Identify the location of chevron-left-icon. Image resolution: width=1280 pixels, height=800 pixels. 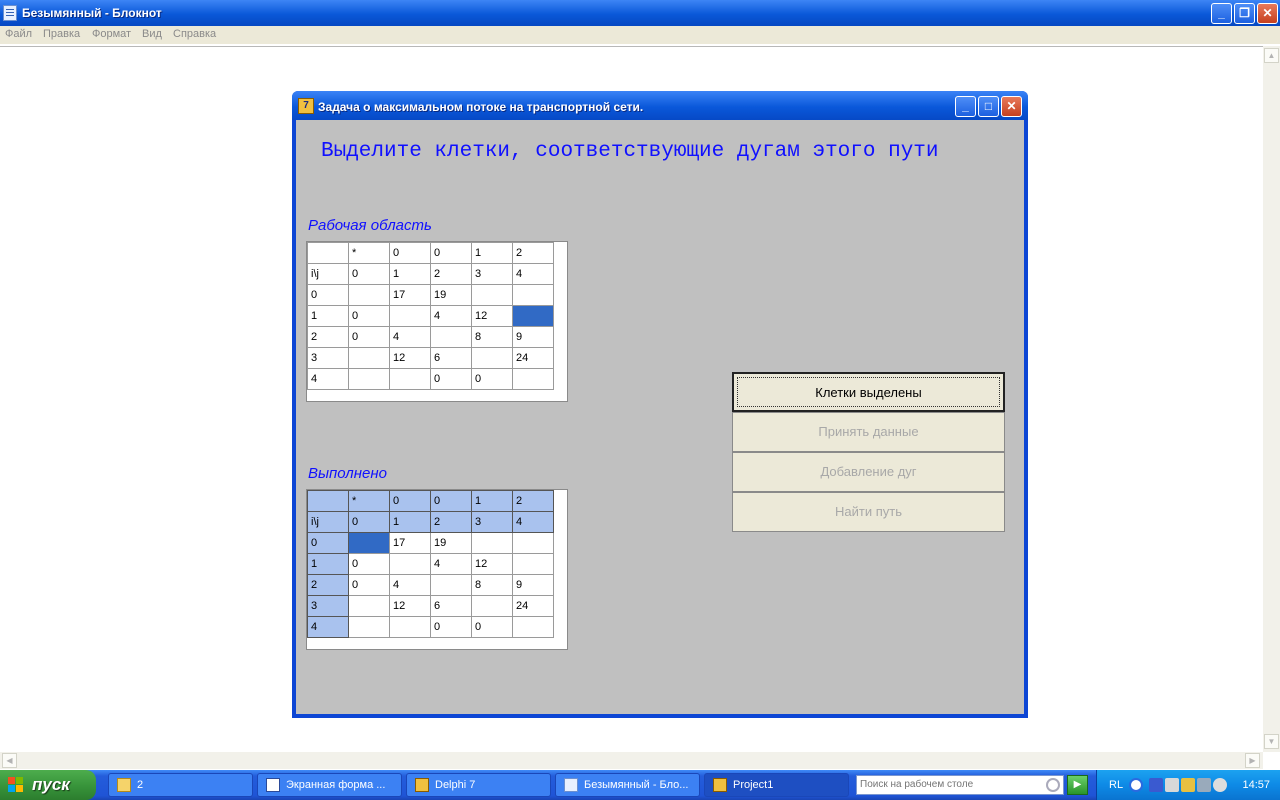
(1136, 785).